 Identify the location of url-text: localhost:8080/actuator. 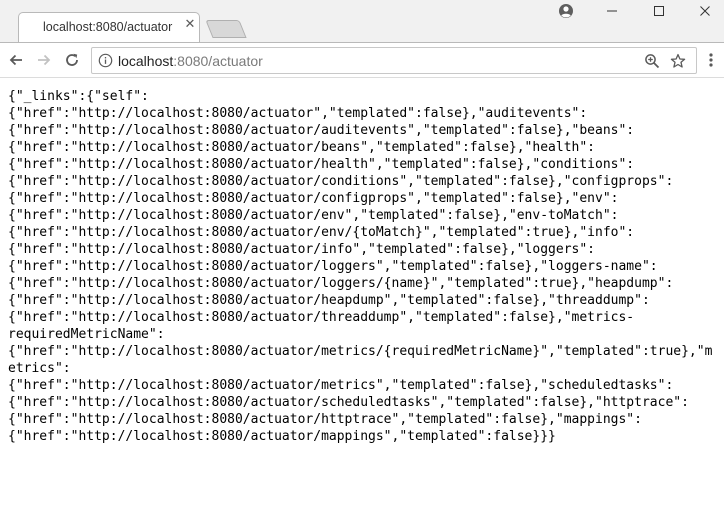
(190, 61).